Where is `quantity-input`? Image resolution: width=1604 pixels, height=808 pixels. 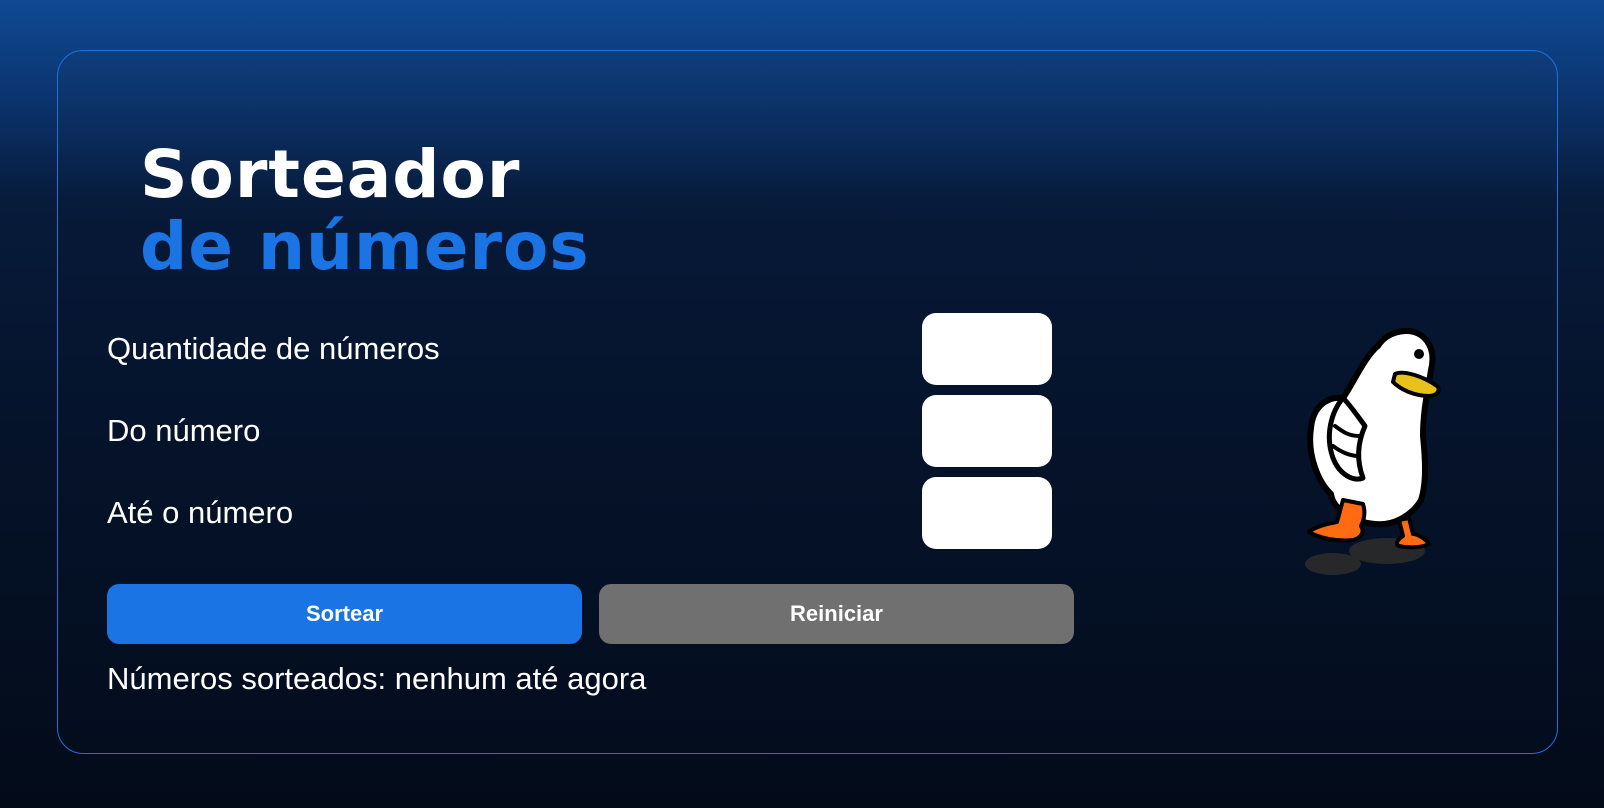 quantity-input is located at coordinates (987, 349).